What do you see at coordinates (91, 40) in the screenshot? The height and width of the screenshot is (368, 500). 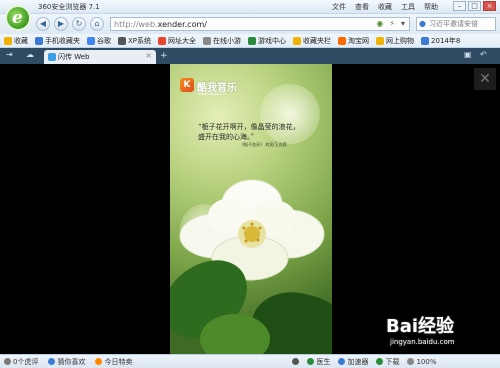 I see `google-icon` at bounding box center [91, 40].